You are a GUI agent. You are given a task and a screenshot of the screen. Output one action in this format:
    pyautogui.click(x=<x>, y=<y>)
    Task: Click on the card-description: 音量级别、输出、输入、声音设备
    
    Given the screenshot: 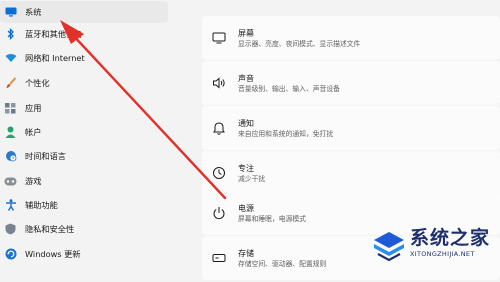 What is the action you would take?
    pyautogui.click(x=289, y=88)
    